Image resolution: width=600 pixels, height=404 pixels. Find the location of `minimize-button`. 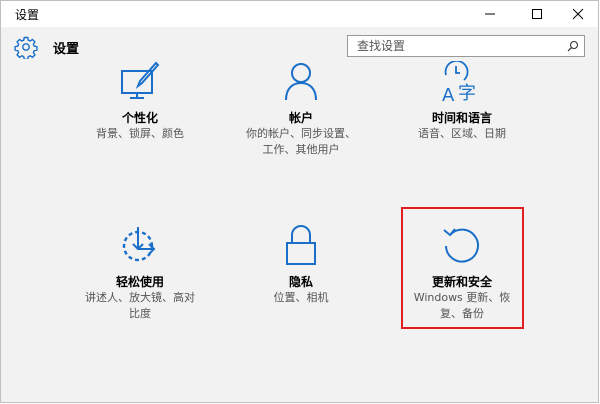

minimize-button is located at coordinates (490, 14).